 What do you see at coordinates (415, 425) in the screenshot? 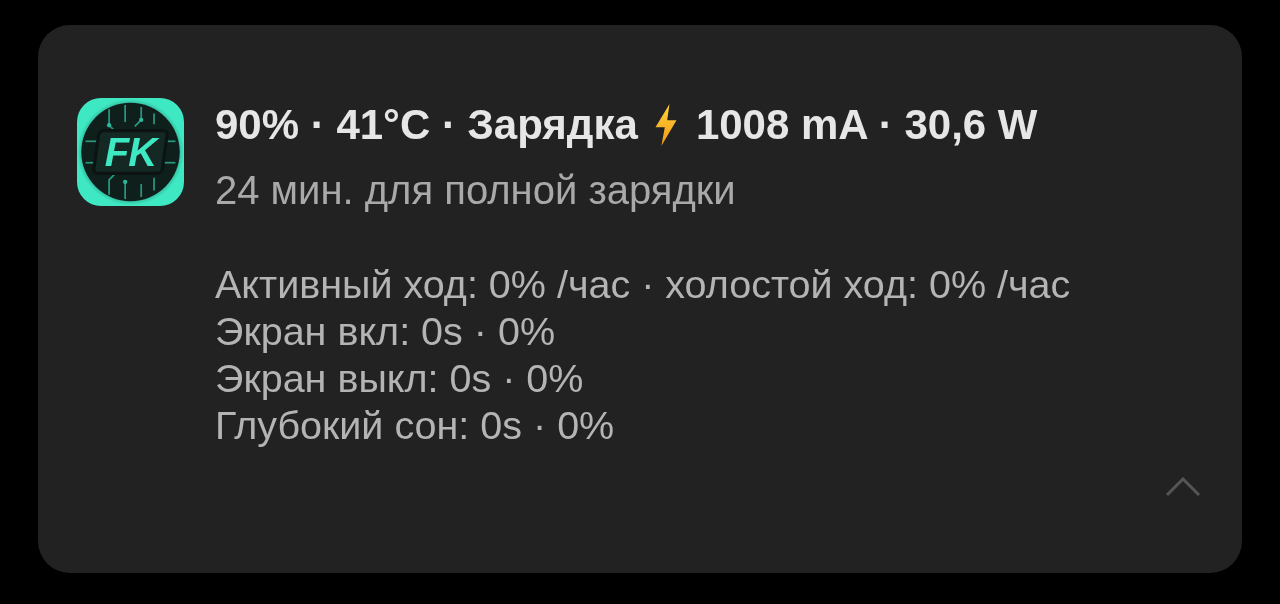
I see `usage-line: Глубокий сон: 0s · 0%` at bounding box center [415, 425].